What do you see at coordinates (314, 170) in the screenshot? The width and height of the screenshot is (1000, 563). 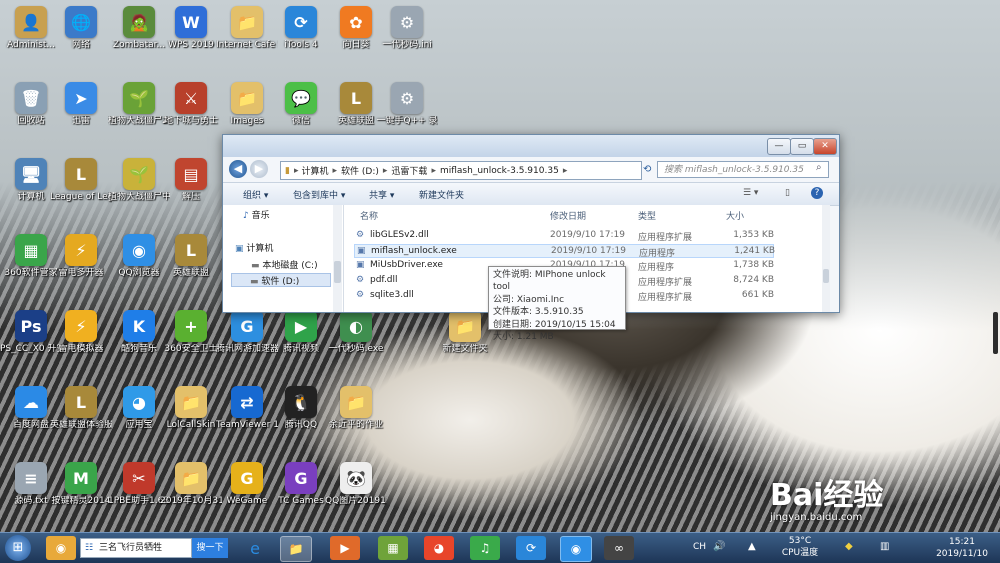 I see `breadcrumb-computer: 计算机` at bounding box center [314, 170].